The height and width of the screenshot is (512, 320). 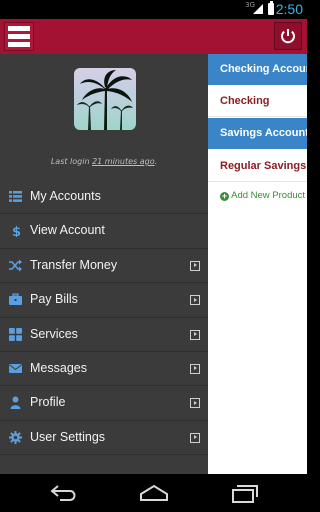 What do you see at coordinates (224, 196) in the screenshot?
I see `plus-circle-icon: +` at bounding box center [224, 196].